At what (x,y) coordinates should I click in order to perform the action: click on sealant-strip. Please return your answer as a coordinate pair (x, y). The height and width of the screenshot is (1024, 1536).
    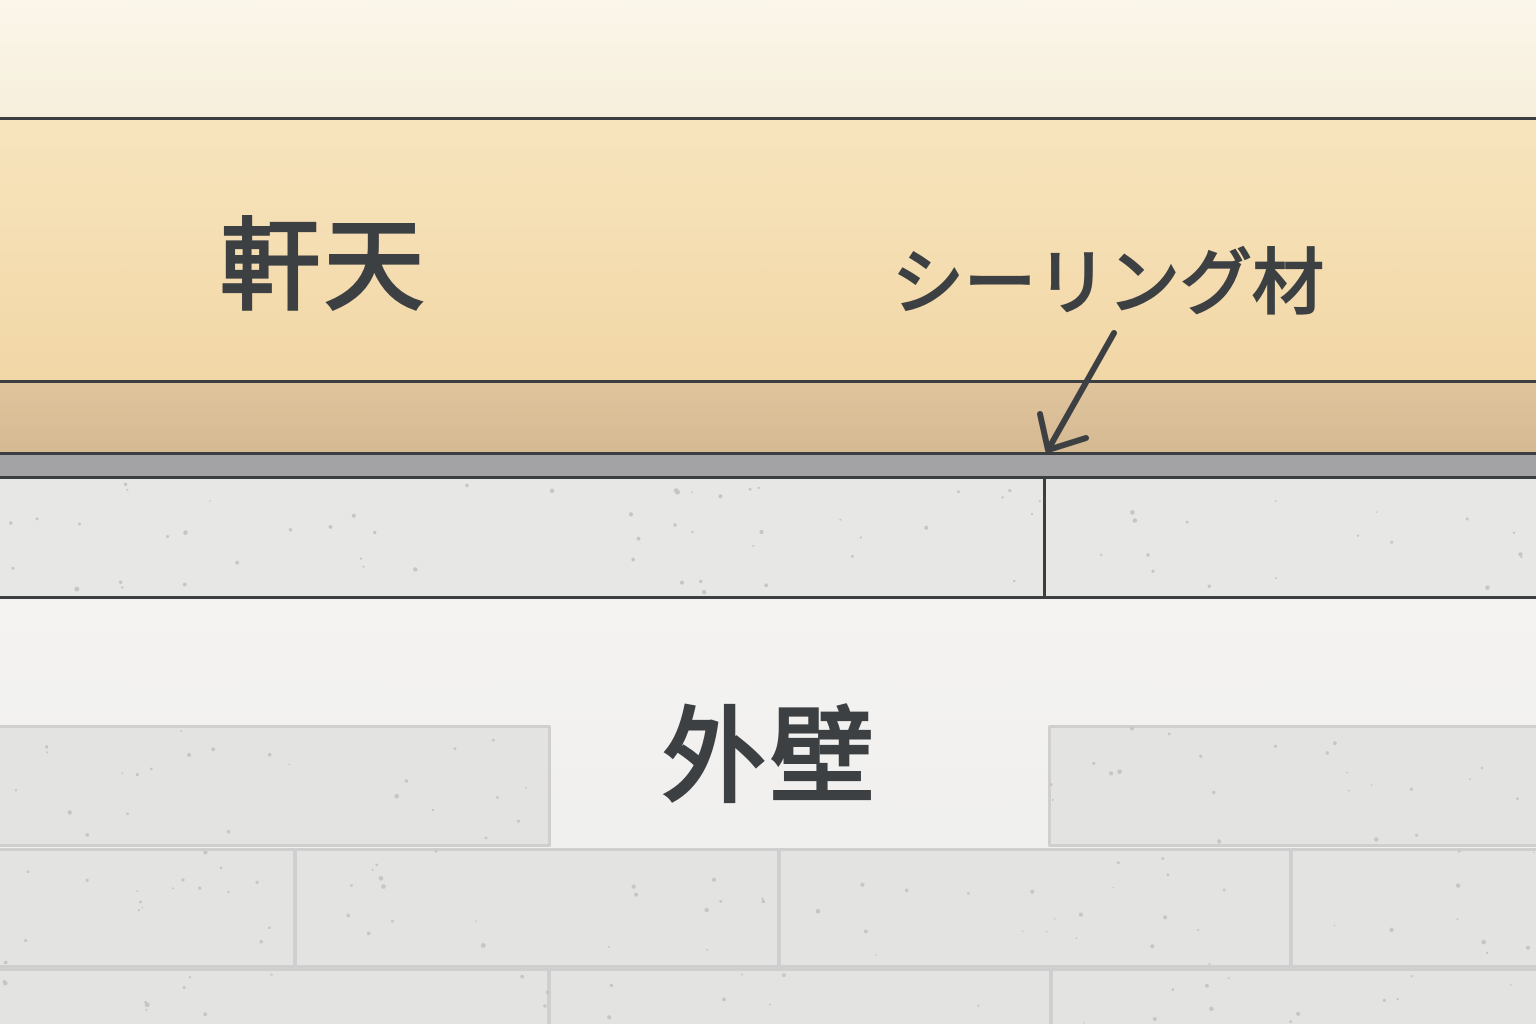
    Looking at the image, I should click on (768, 465).